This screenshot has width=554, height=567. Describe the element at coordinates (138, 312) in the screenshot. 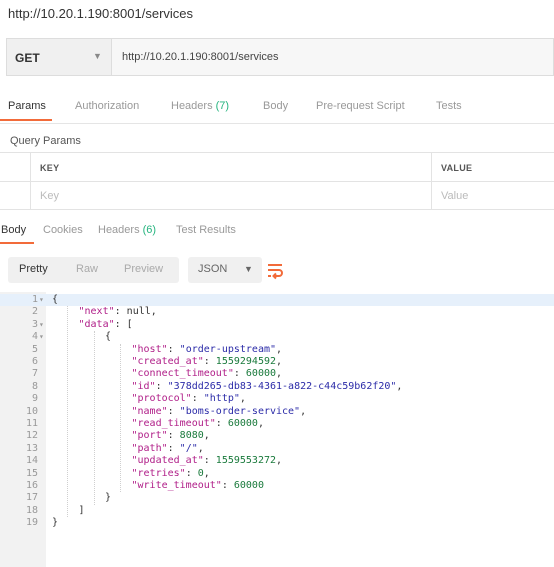

I see `code-token: null` at that location.